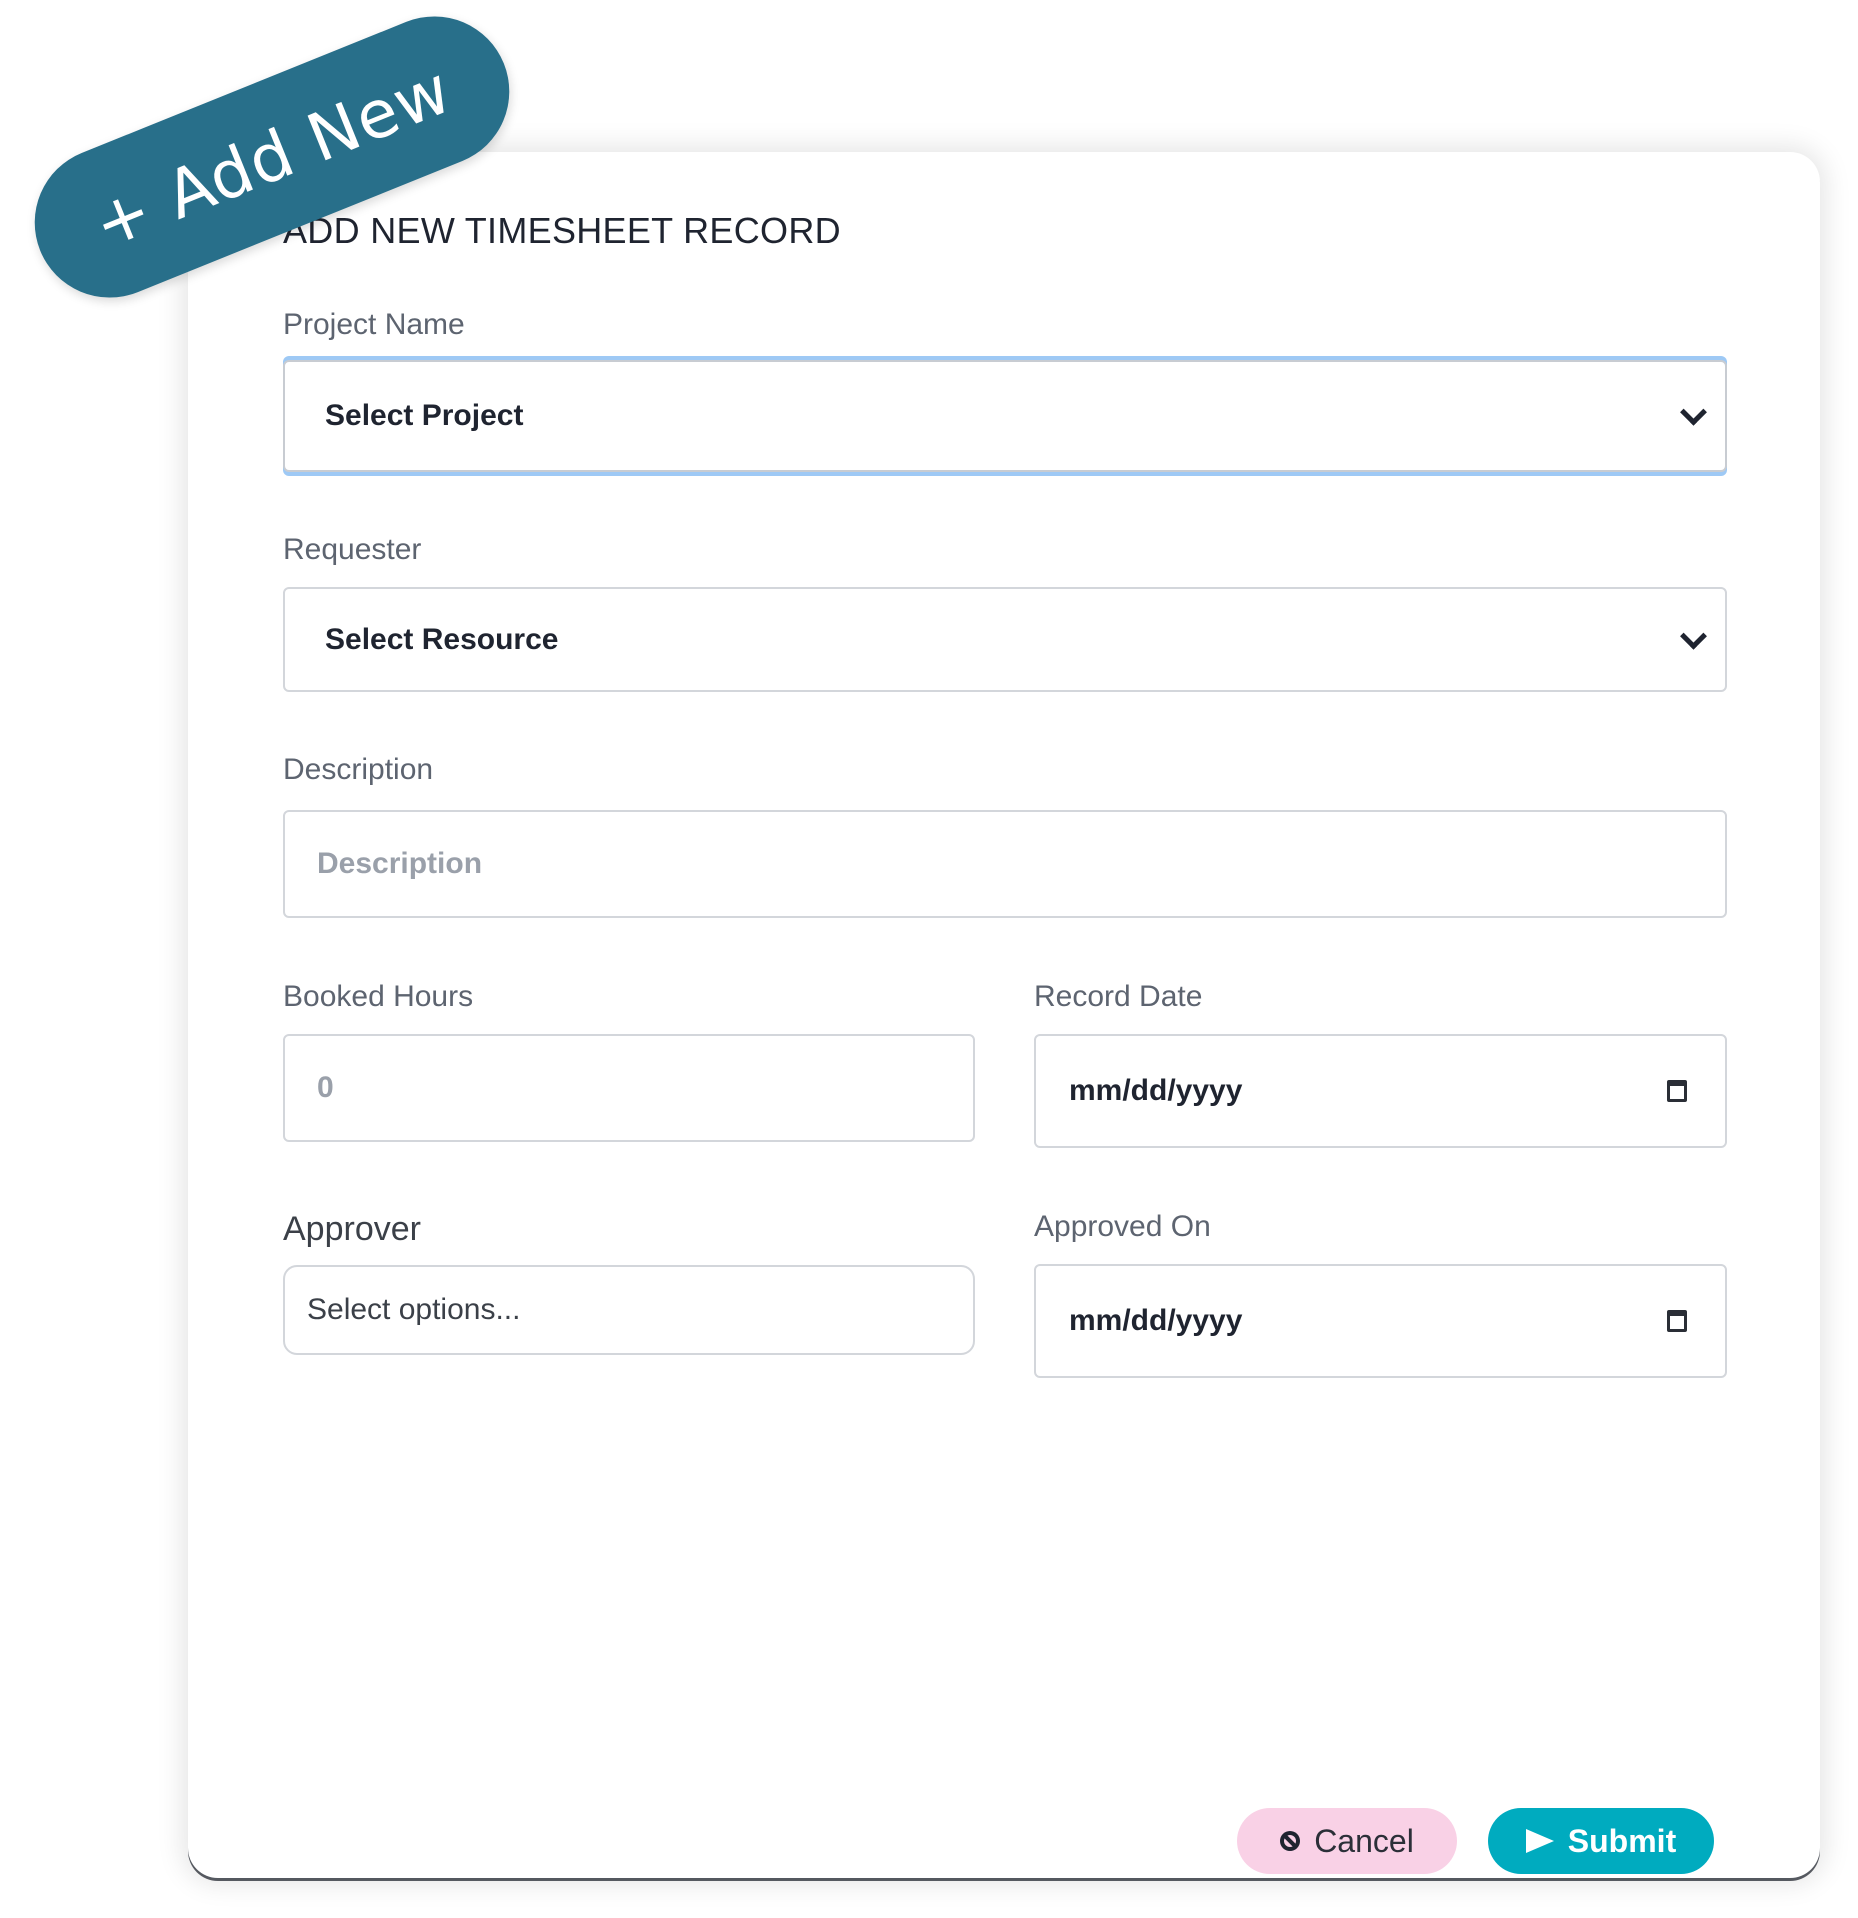 This screenshot has height=1918, width=1858. Describe the element at coordinates (358, 769) in the screenshot. I see `description-label: Description` at that location.